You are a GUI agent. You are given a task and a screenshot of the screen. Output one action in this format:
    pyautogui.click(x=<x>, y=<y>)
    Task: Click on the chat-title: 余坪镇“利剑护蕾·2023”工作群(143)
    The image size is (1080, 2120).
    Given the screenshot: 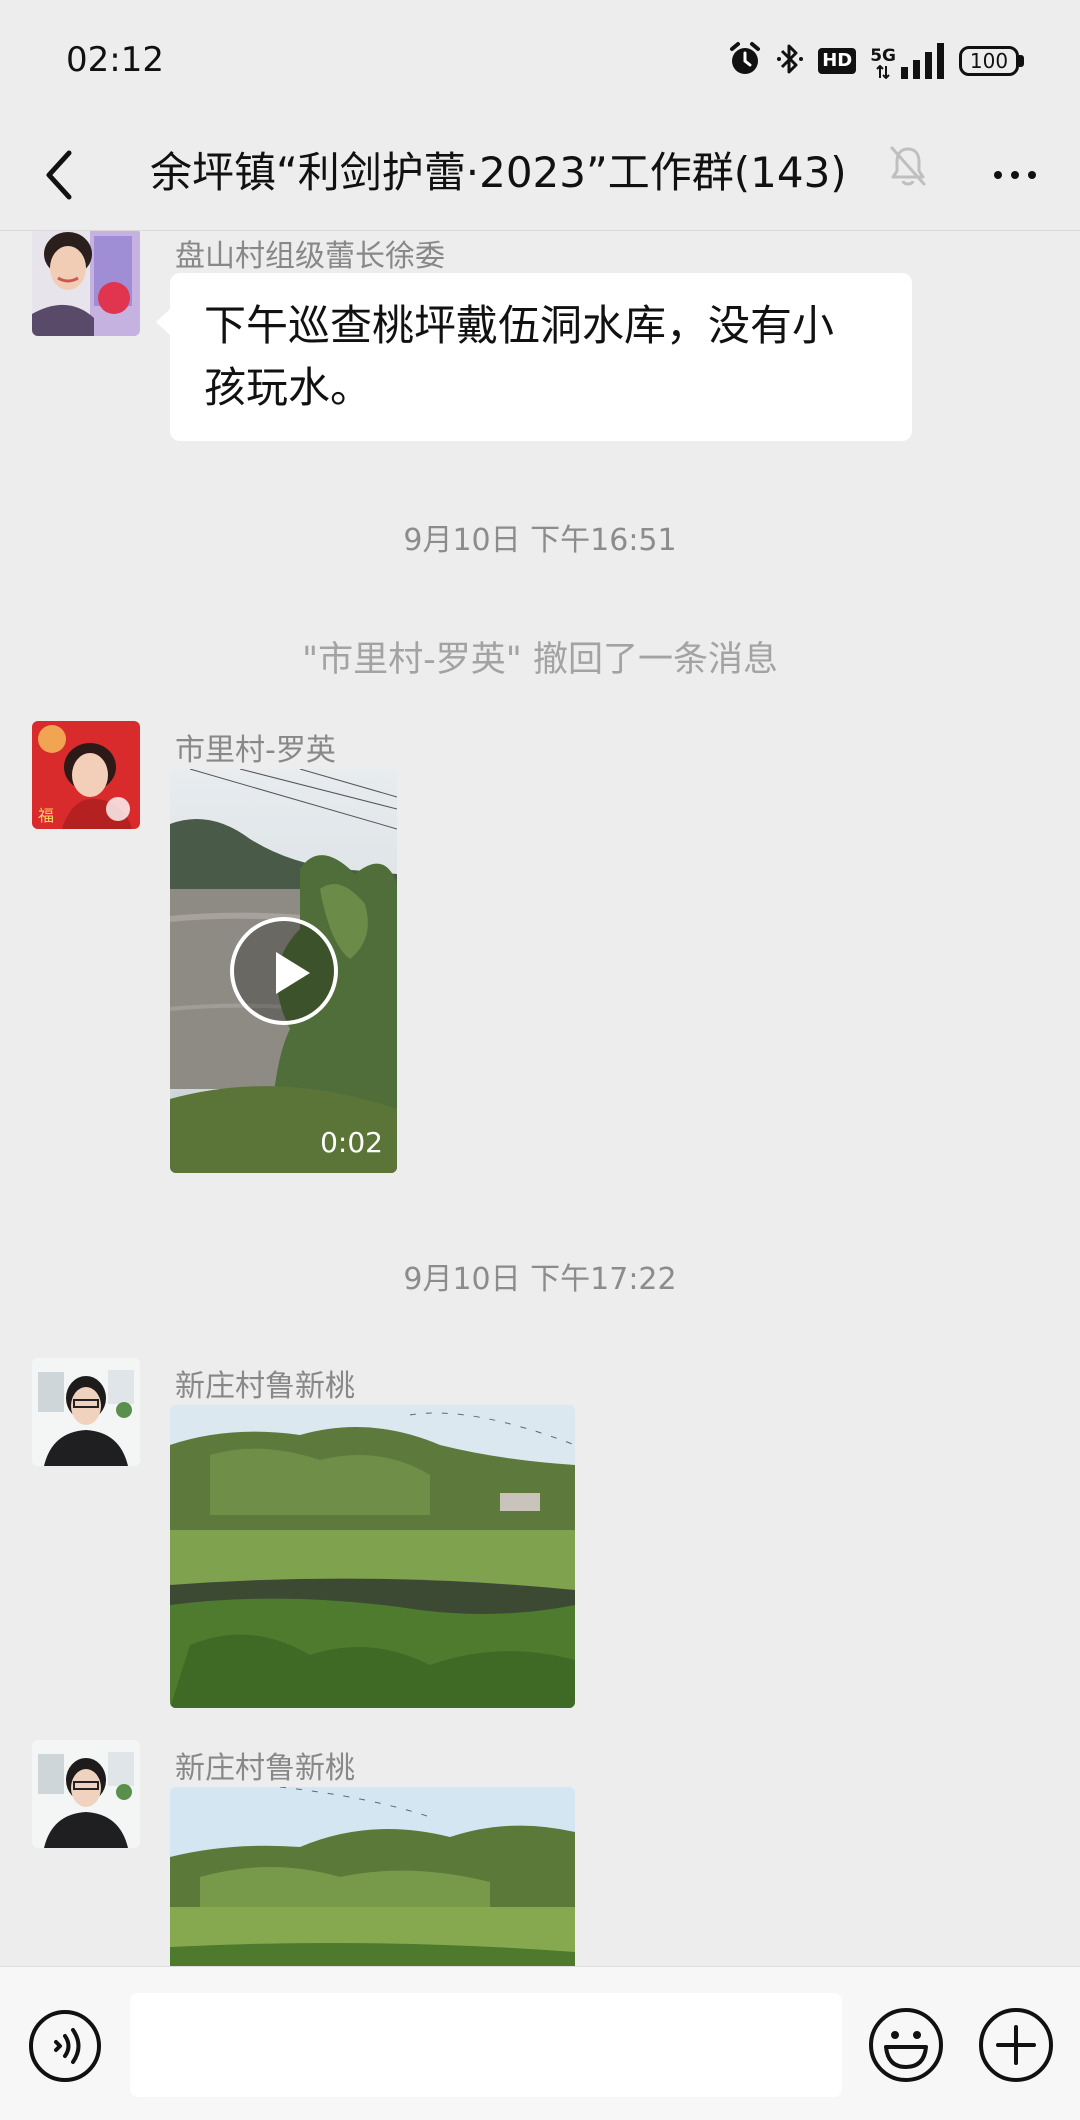 What is the action you would take?
    pyautogui.click(x=498, y=172)
    